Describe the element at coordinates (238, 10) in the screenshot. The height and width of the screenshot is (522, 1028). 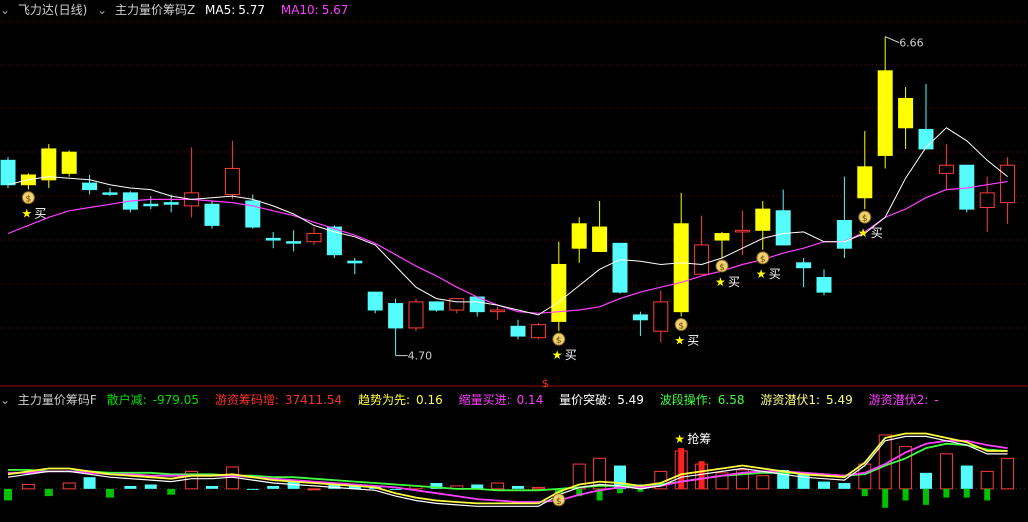
I see `ma5-label: MA5: 5.77` at that location.